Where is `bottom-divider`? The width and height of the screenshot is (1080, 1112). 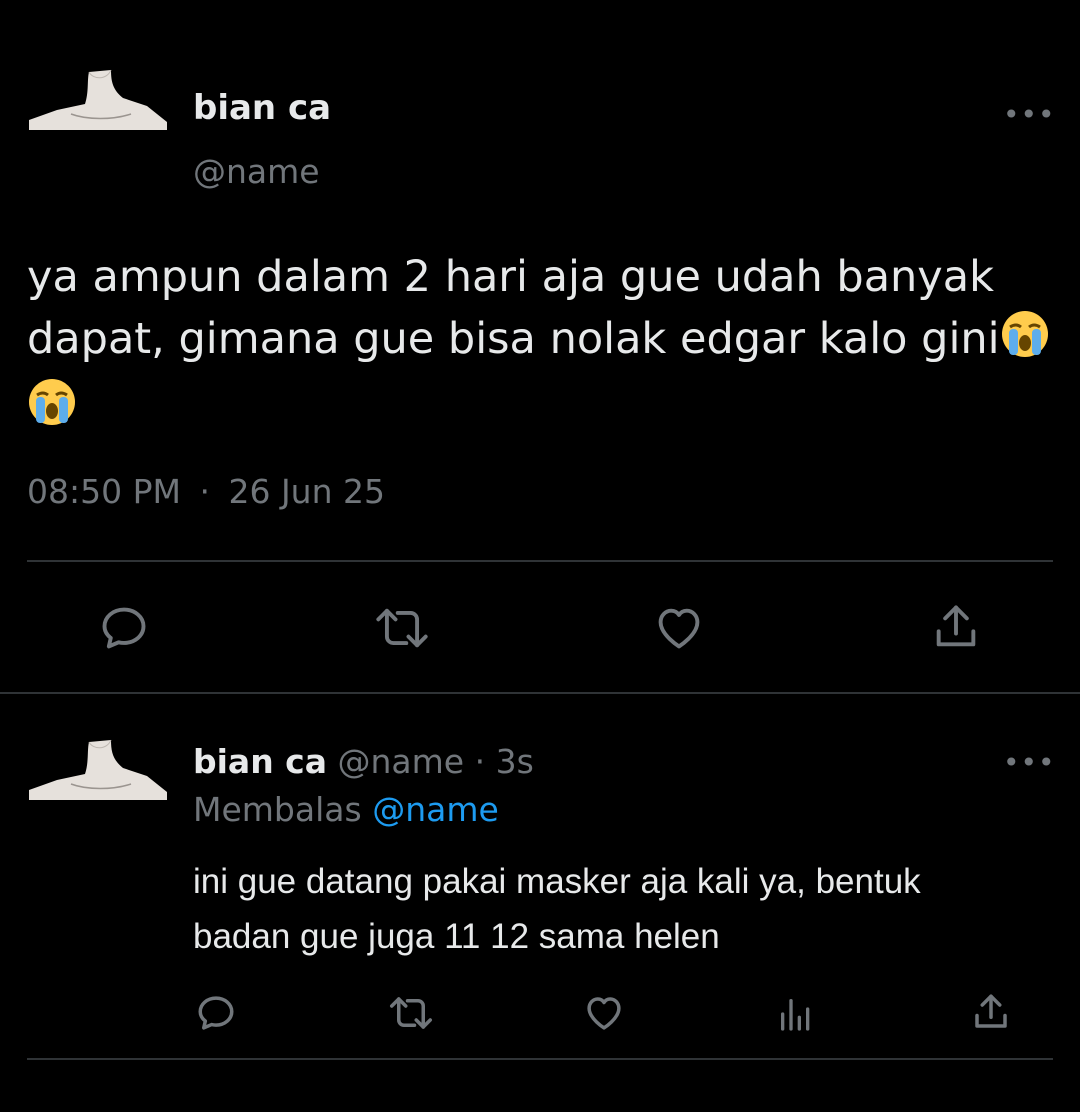 bottom-divider is located at coordinates (540, 1059).